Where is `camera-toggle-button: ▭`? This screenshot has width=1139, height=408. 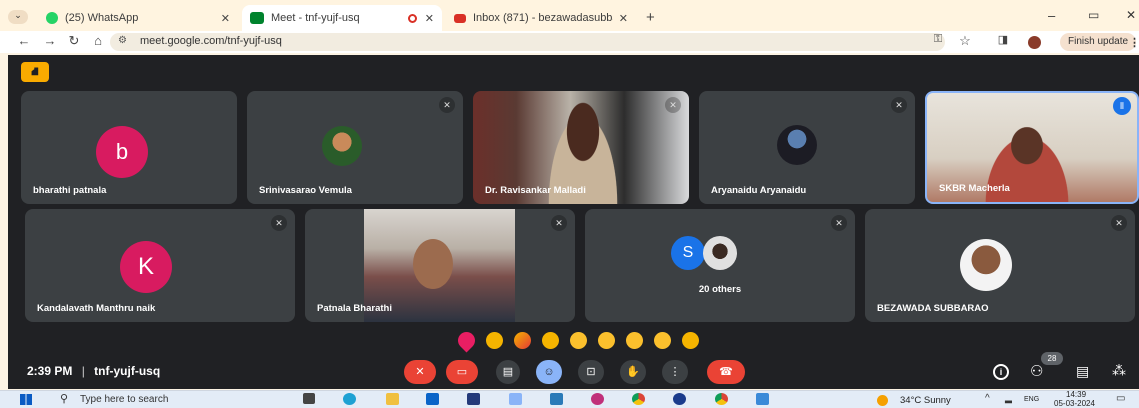
camera-toggle-button: ▭ is located at coordinates (462, 372).